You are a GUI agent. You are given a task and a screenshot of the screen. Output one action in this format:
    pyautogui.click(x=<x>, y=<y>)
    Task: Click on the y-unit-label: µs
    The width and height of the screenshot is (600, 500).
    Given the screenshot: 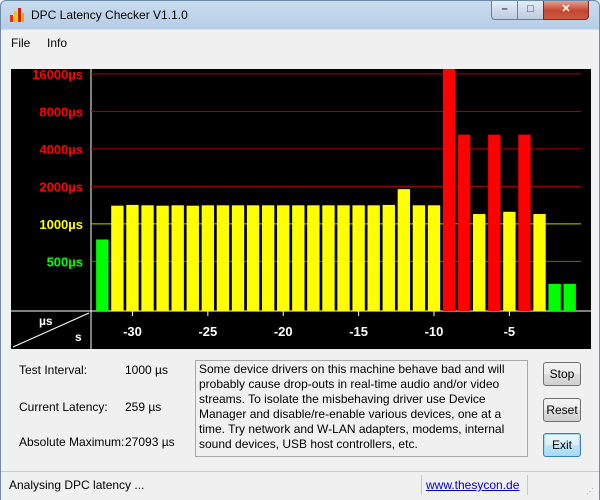 What is the action you would take?
    pyautogui.click(x=46, y=321)
    